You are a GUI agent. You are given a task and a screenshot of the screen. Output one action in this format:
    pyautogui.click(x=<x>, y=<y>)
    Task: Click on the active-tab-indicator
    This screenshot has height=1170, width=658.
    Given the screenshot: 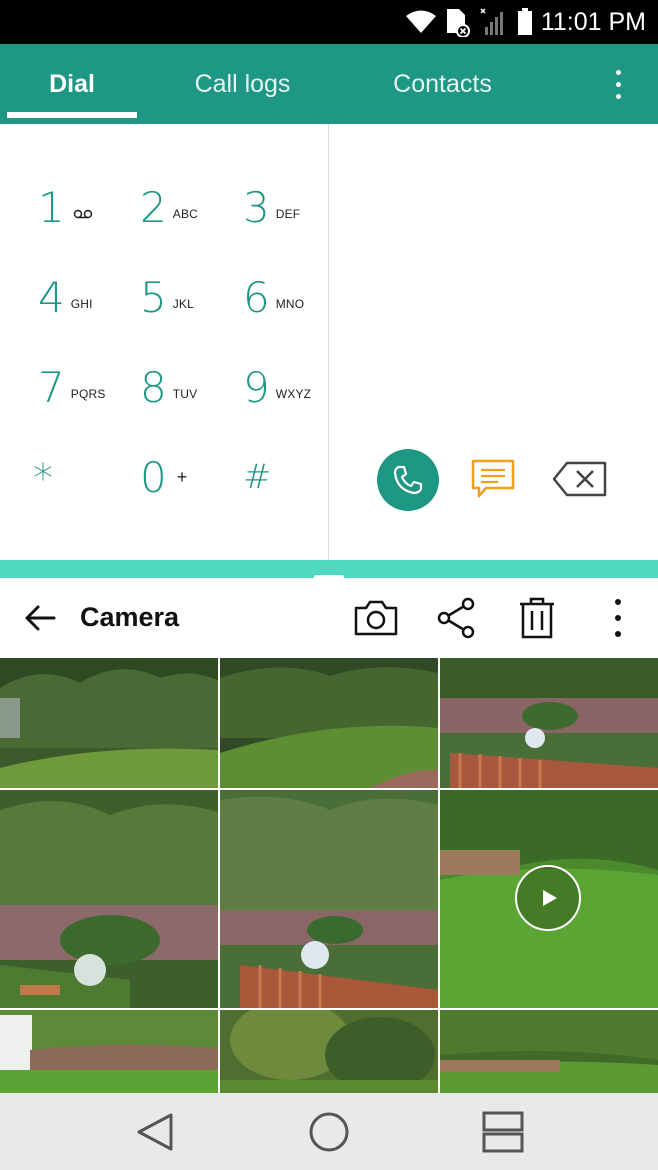 What is the action you would take?
    pyautogui.click(x=72, y=115)
    